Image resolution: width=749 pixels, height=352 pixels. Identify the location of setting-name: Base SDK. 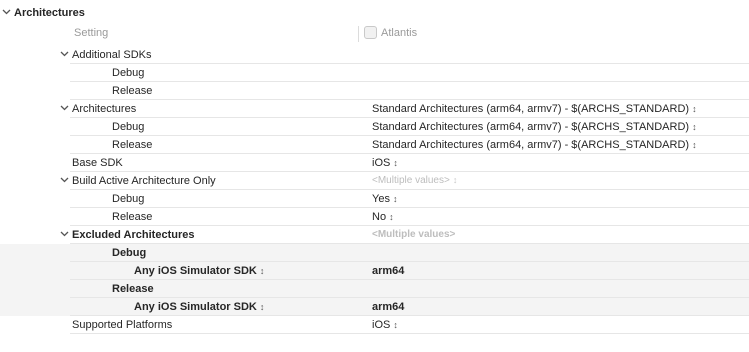
(97, 163).